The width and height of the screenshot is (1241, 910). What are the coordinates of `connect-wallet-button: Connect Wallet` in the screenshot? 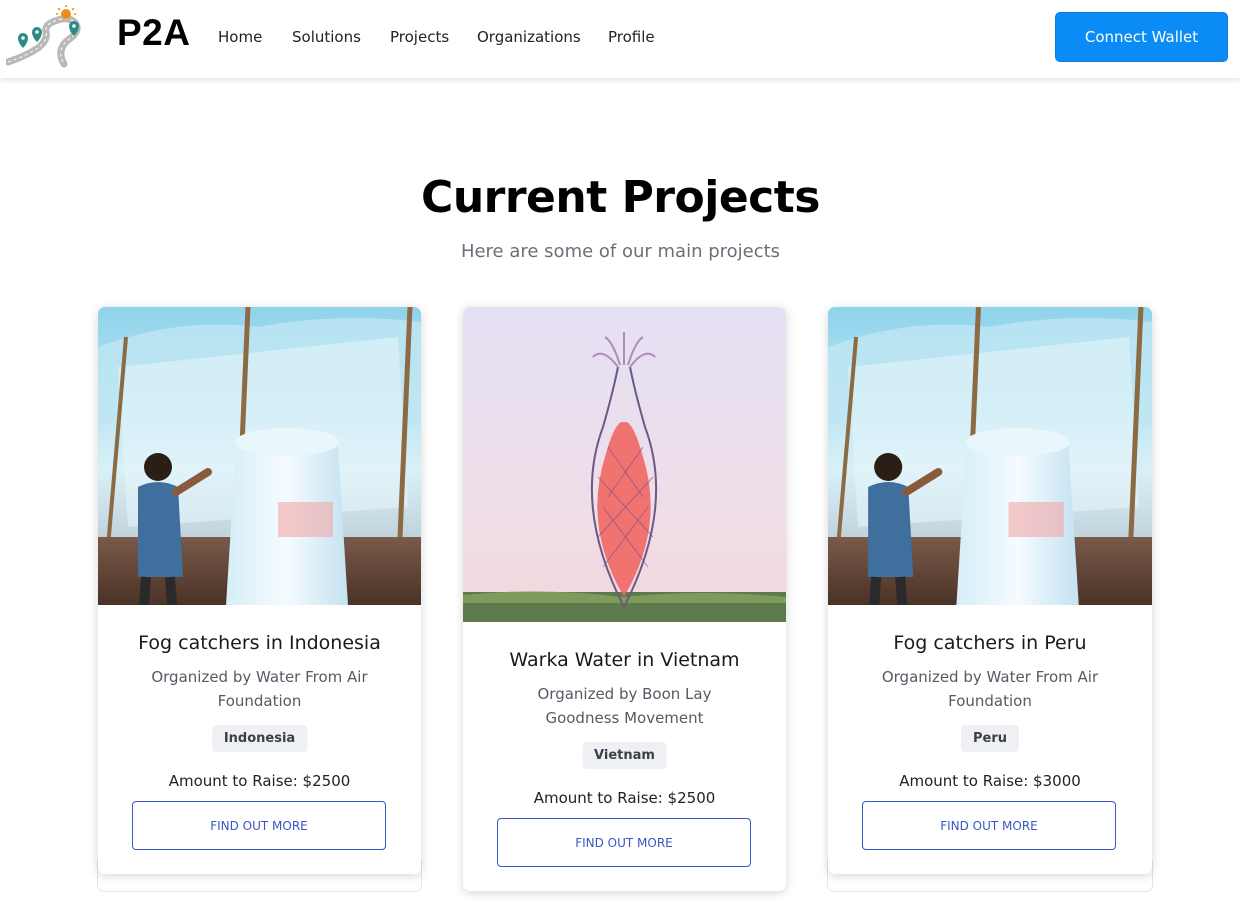 It's located at (1141, 37).